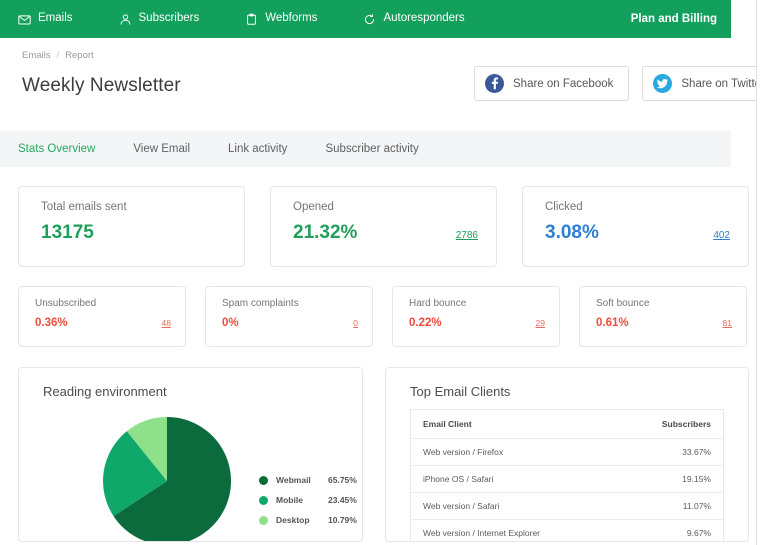  Describe the element at coordinates (670, 530) in the screenshot. I see `cell-subscribers: 9.67%` at that location.